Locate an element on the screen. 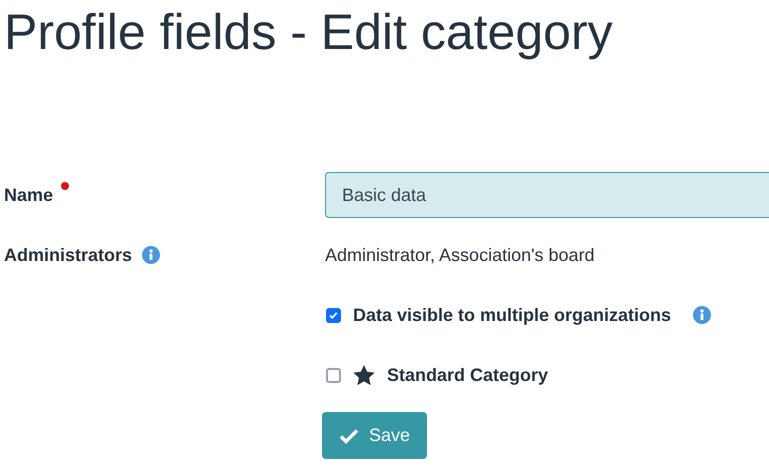  check-icon is located at coordinates (349, 436).